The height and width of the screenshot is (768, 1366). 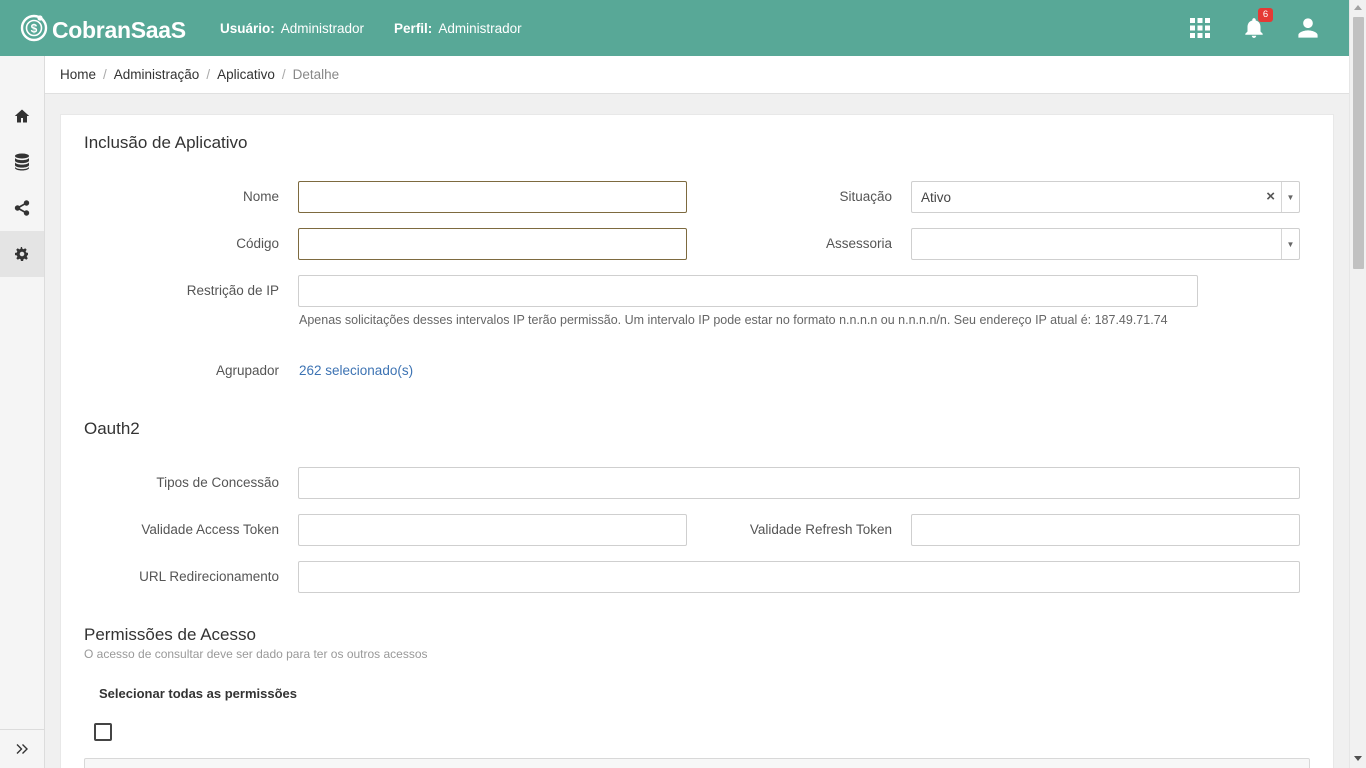 What do you see at coordinates (217, 482) in the screenshot?
I see `tipos-concessao-label: Tipos de Concessão` at bounding box center [217, 482].